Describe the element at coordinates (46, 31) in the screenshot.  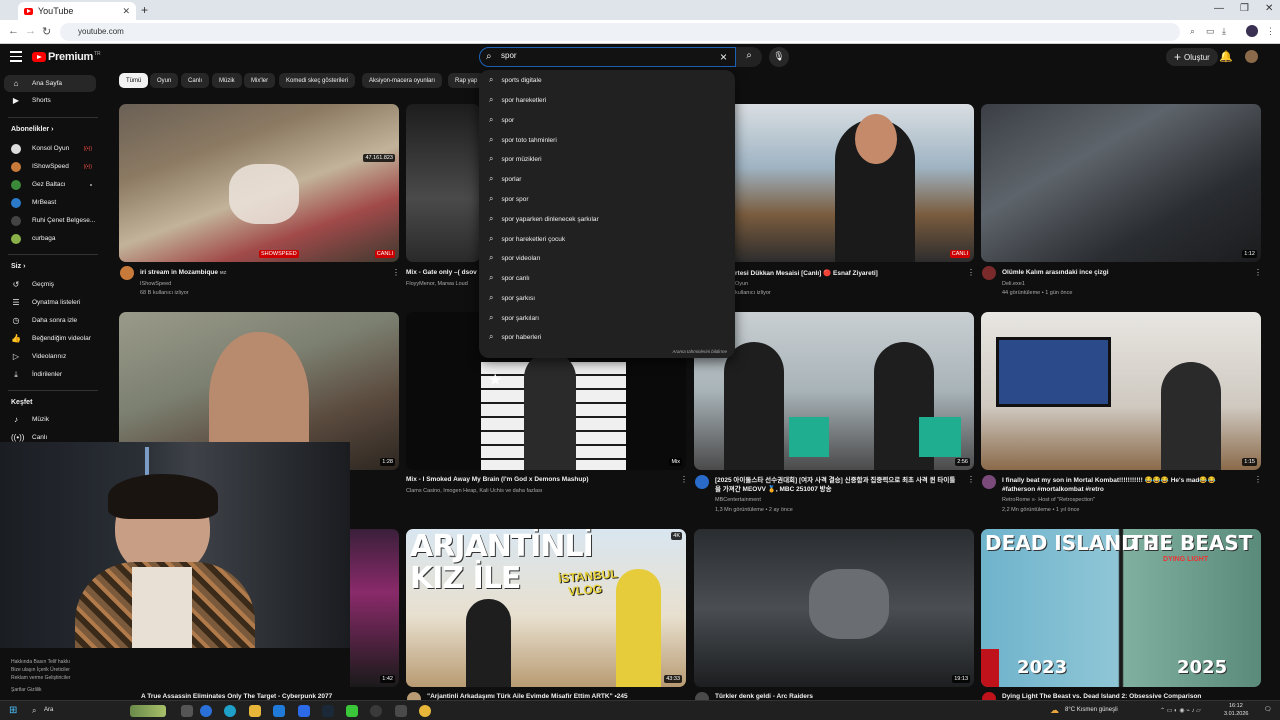
I see `reload-icon: ↻` at that location.